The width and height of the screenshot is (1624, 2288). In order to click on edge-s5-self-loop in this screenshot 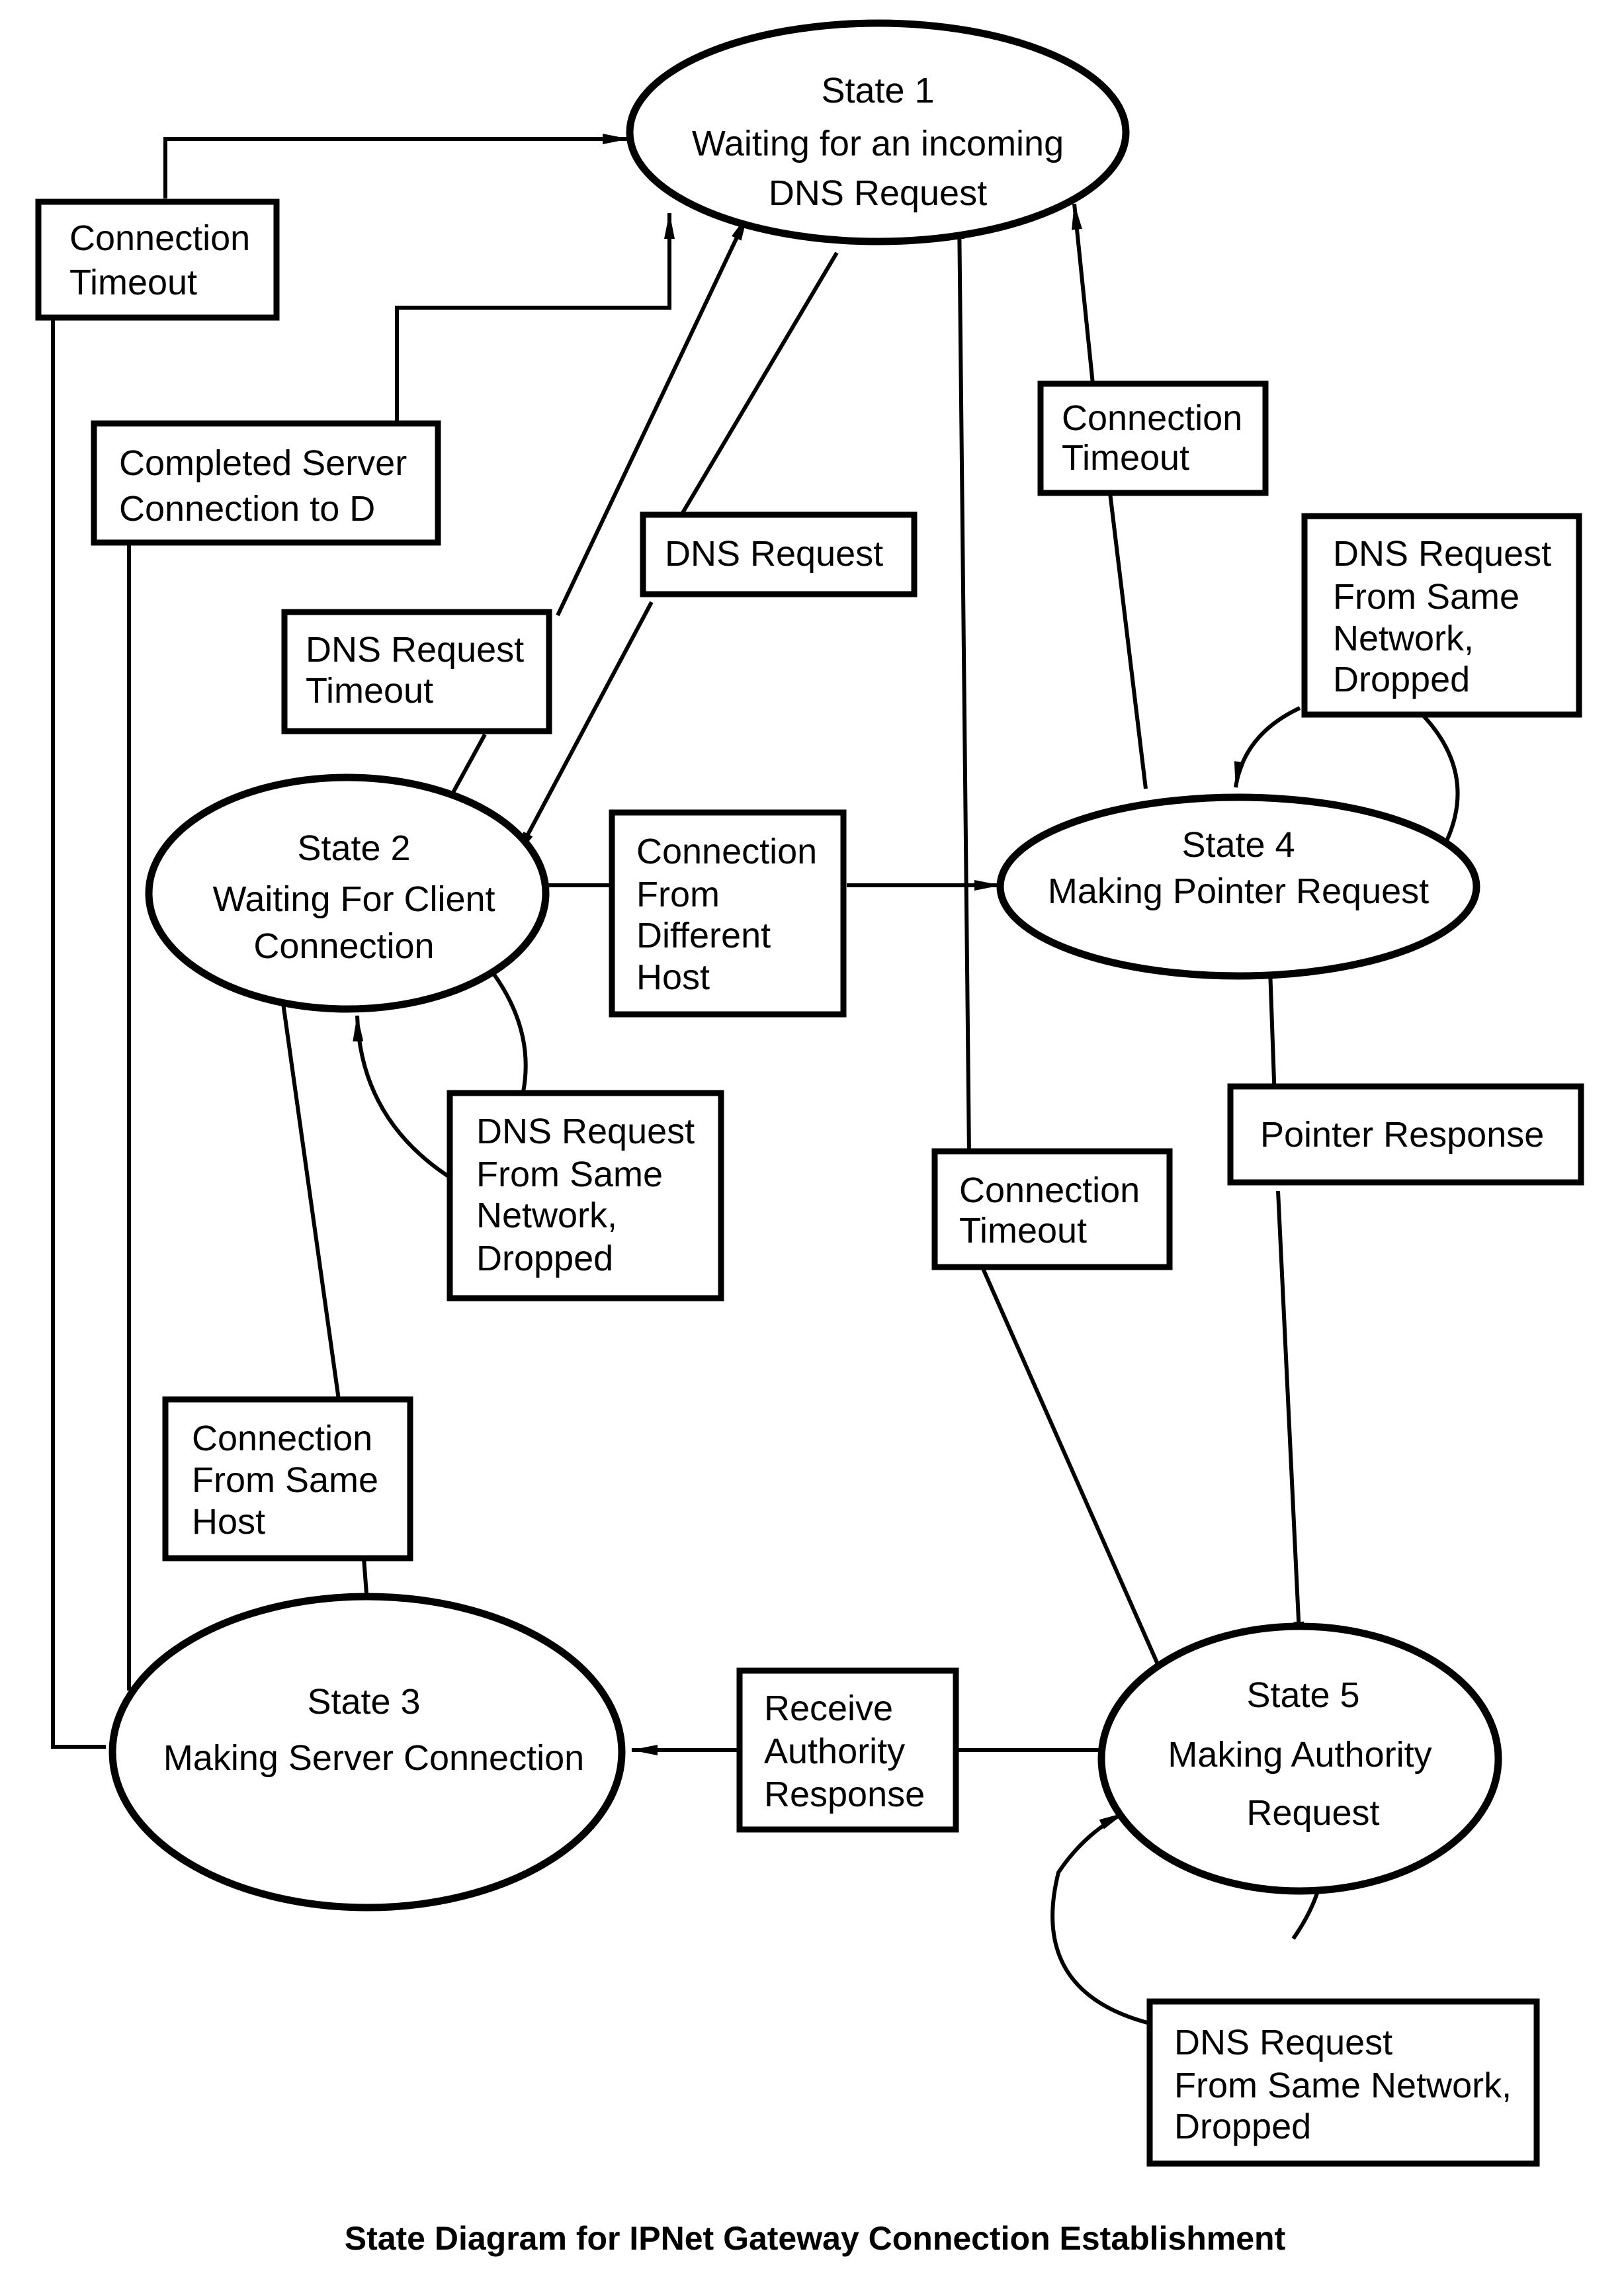, I will do `click(1100, 1918)`.